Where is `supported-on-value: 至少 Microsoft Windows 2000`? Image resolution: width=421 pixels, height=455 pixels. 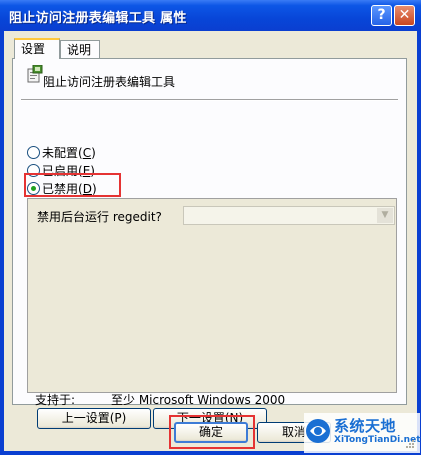
supported-on-value: 至少 Microsoft Windows 2000 is located at coordinates (198, 400).